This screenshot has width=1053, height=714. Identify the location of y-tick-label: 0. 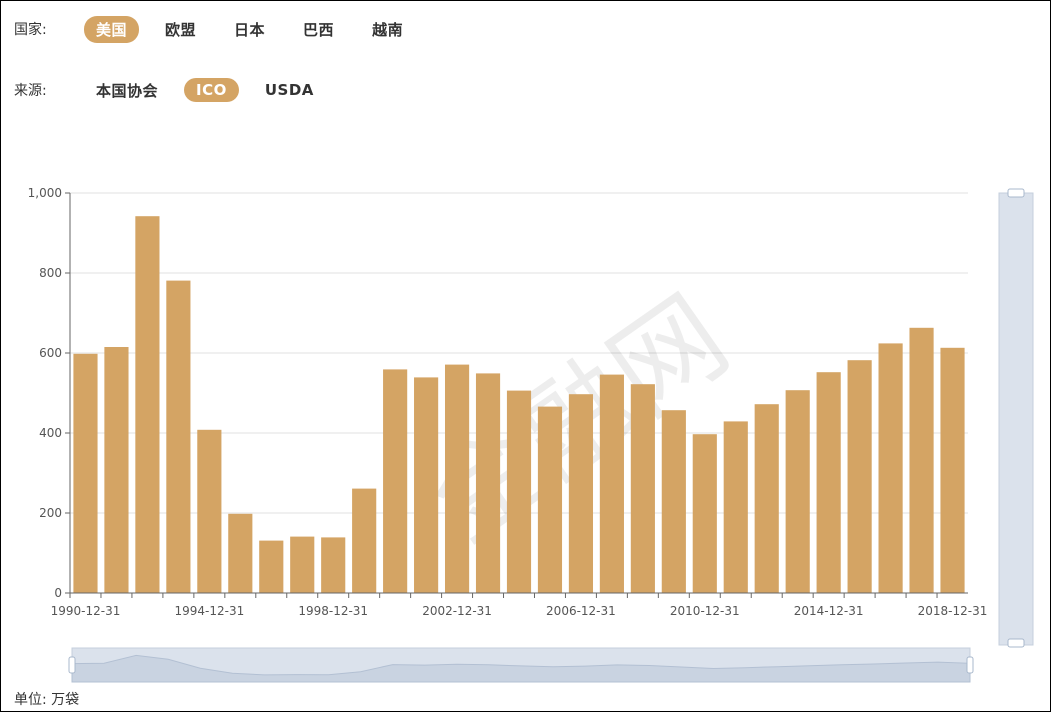
(58, 593).